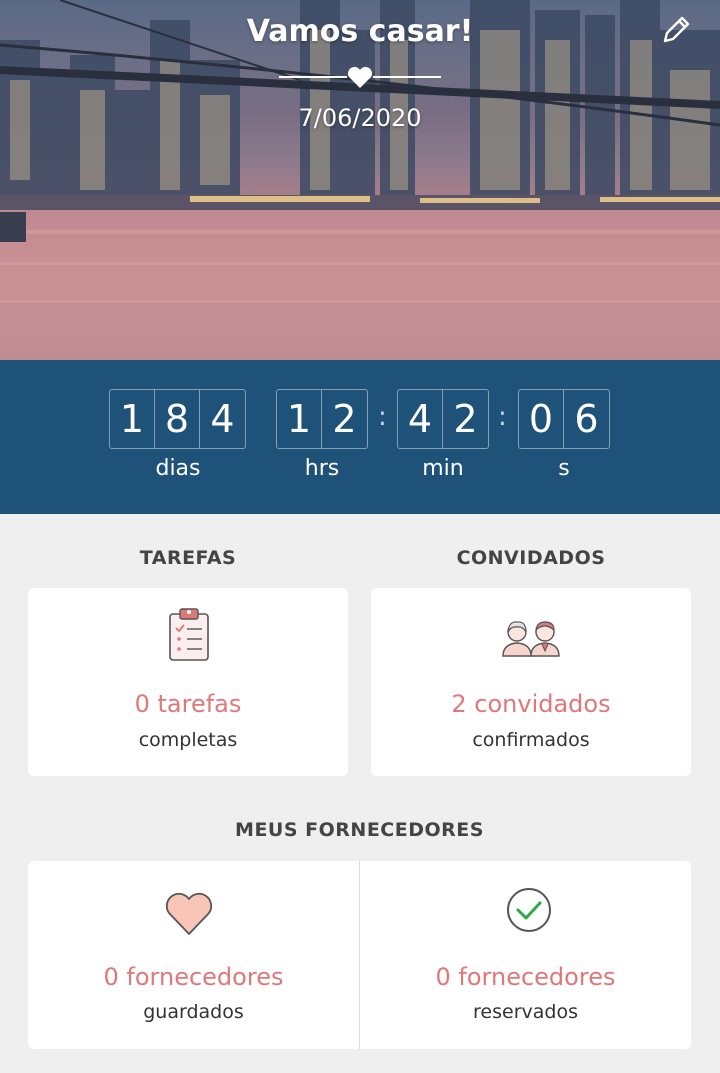  What do you see at coordinates (322, 468) in the screenshot?
I see `hours-label: hrs` at bounding box center [322, 468].